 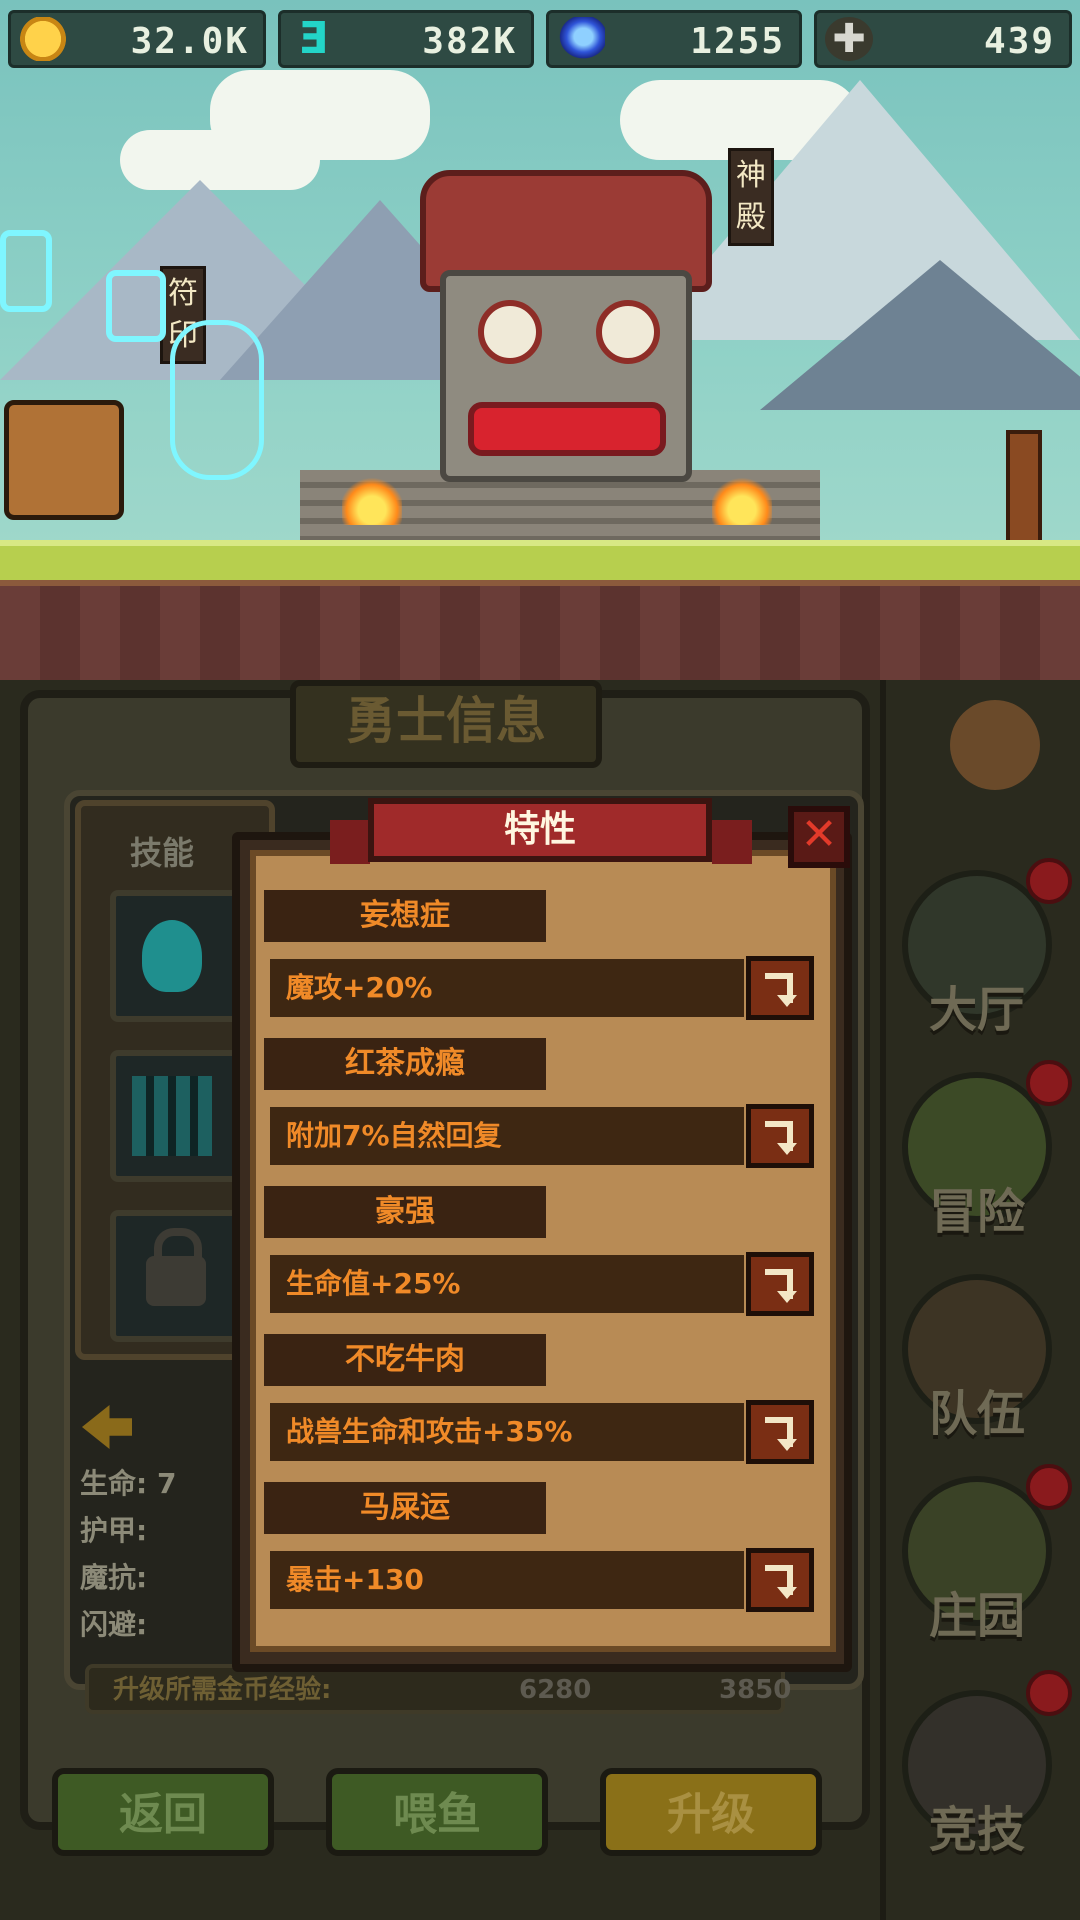 What do you see at coordinates (980, 1775) in the screenshot?
I see `nav-arena: 竞技` at bounding box center [980, 1775].